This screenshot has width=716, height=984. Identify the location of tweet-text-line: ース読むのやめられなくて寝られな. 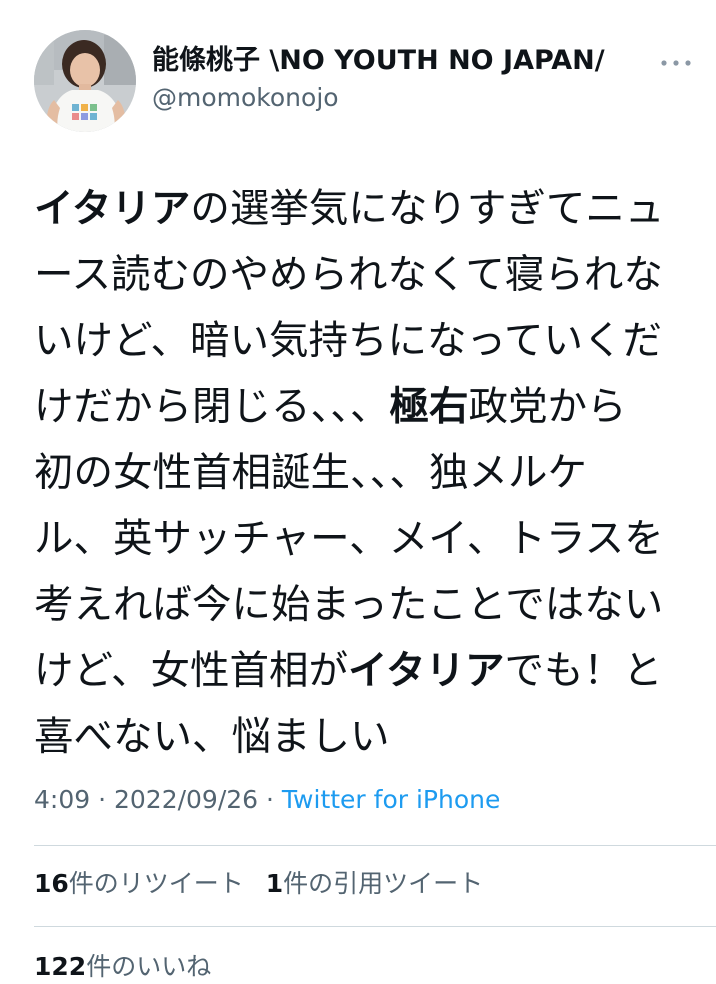
(364, 275).